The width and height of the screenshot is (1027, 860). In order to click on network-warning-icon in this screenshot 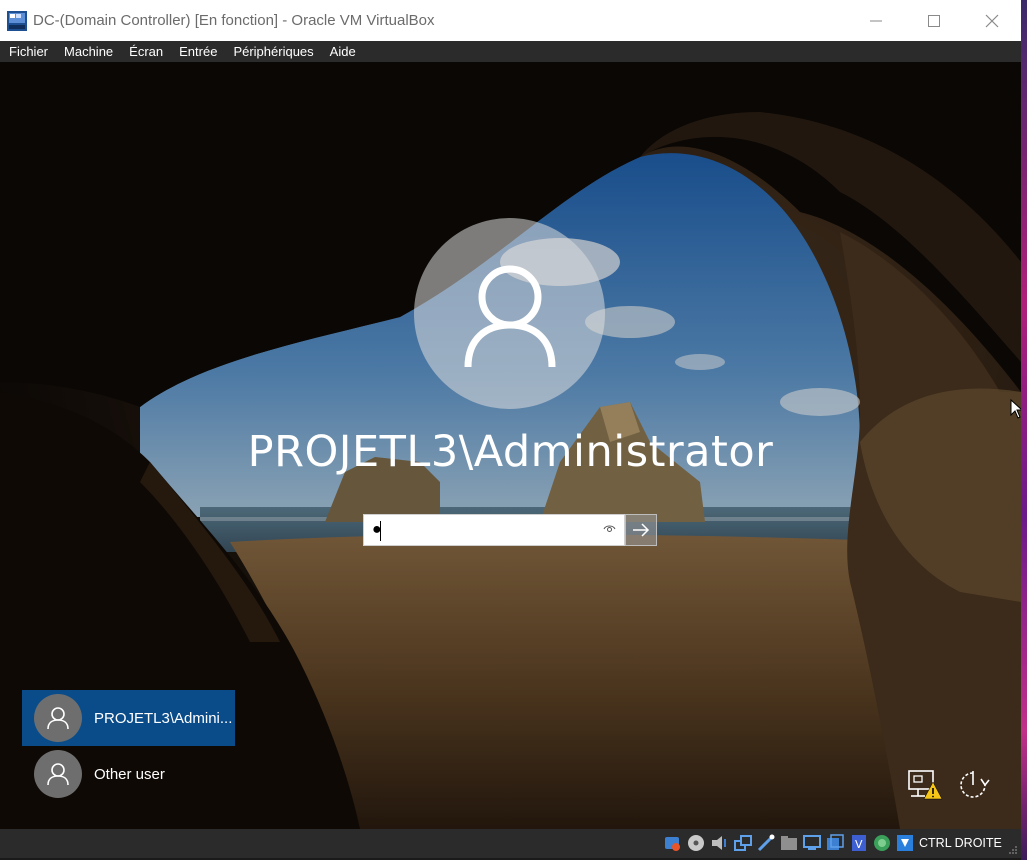, I will do `click(925, 785)`.